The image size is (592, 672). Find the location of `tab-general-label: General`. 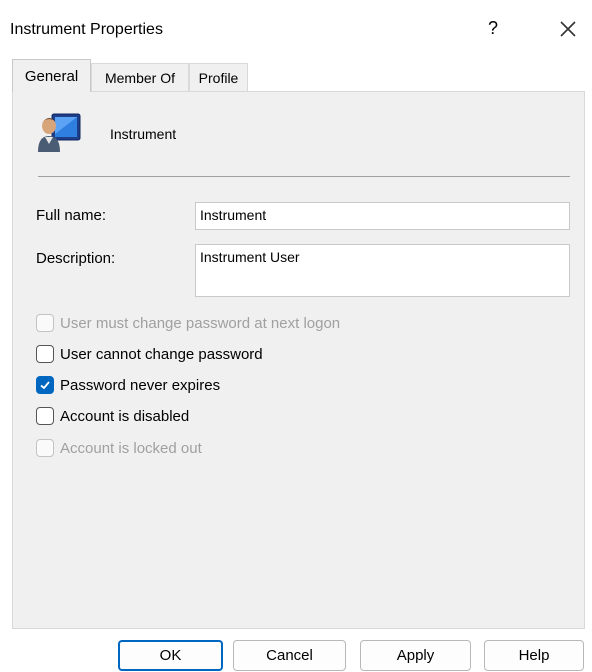

tab-general-label: General is located at coordinates (51, 76).